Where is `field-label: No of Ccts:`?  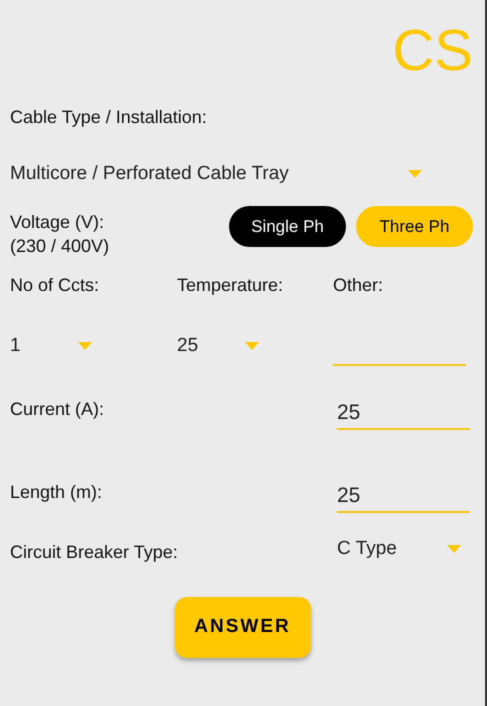
field-label: No of Ccts: is located at coordinates (55, 285).